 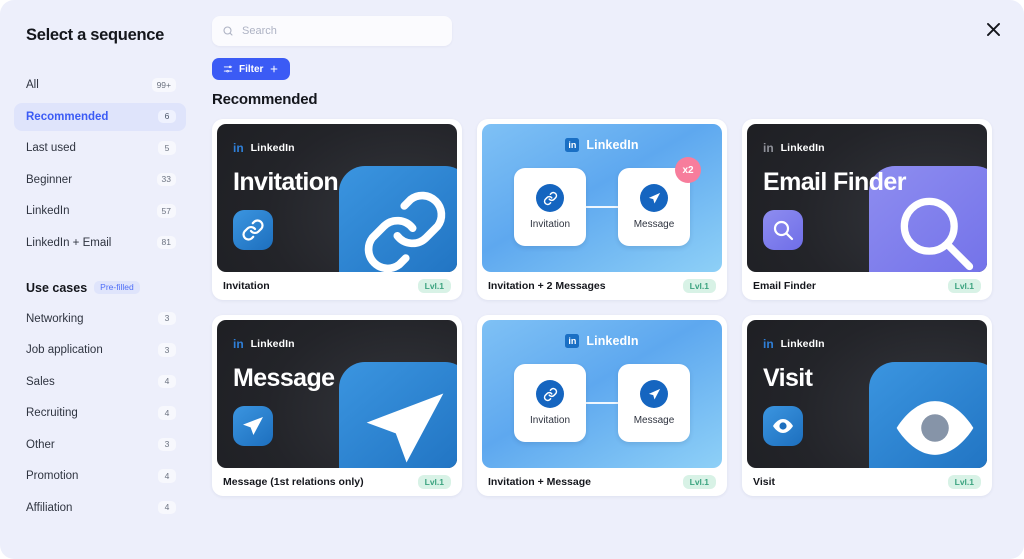 I want to click on flow-node-message: Message, so click(x=654, y=403).